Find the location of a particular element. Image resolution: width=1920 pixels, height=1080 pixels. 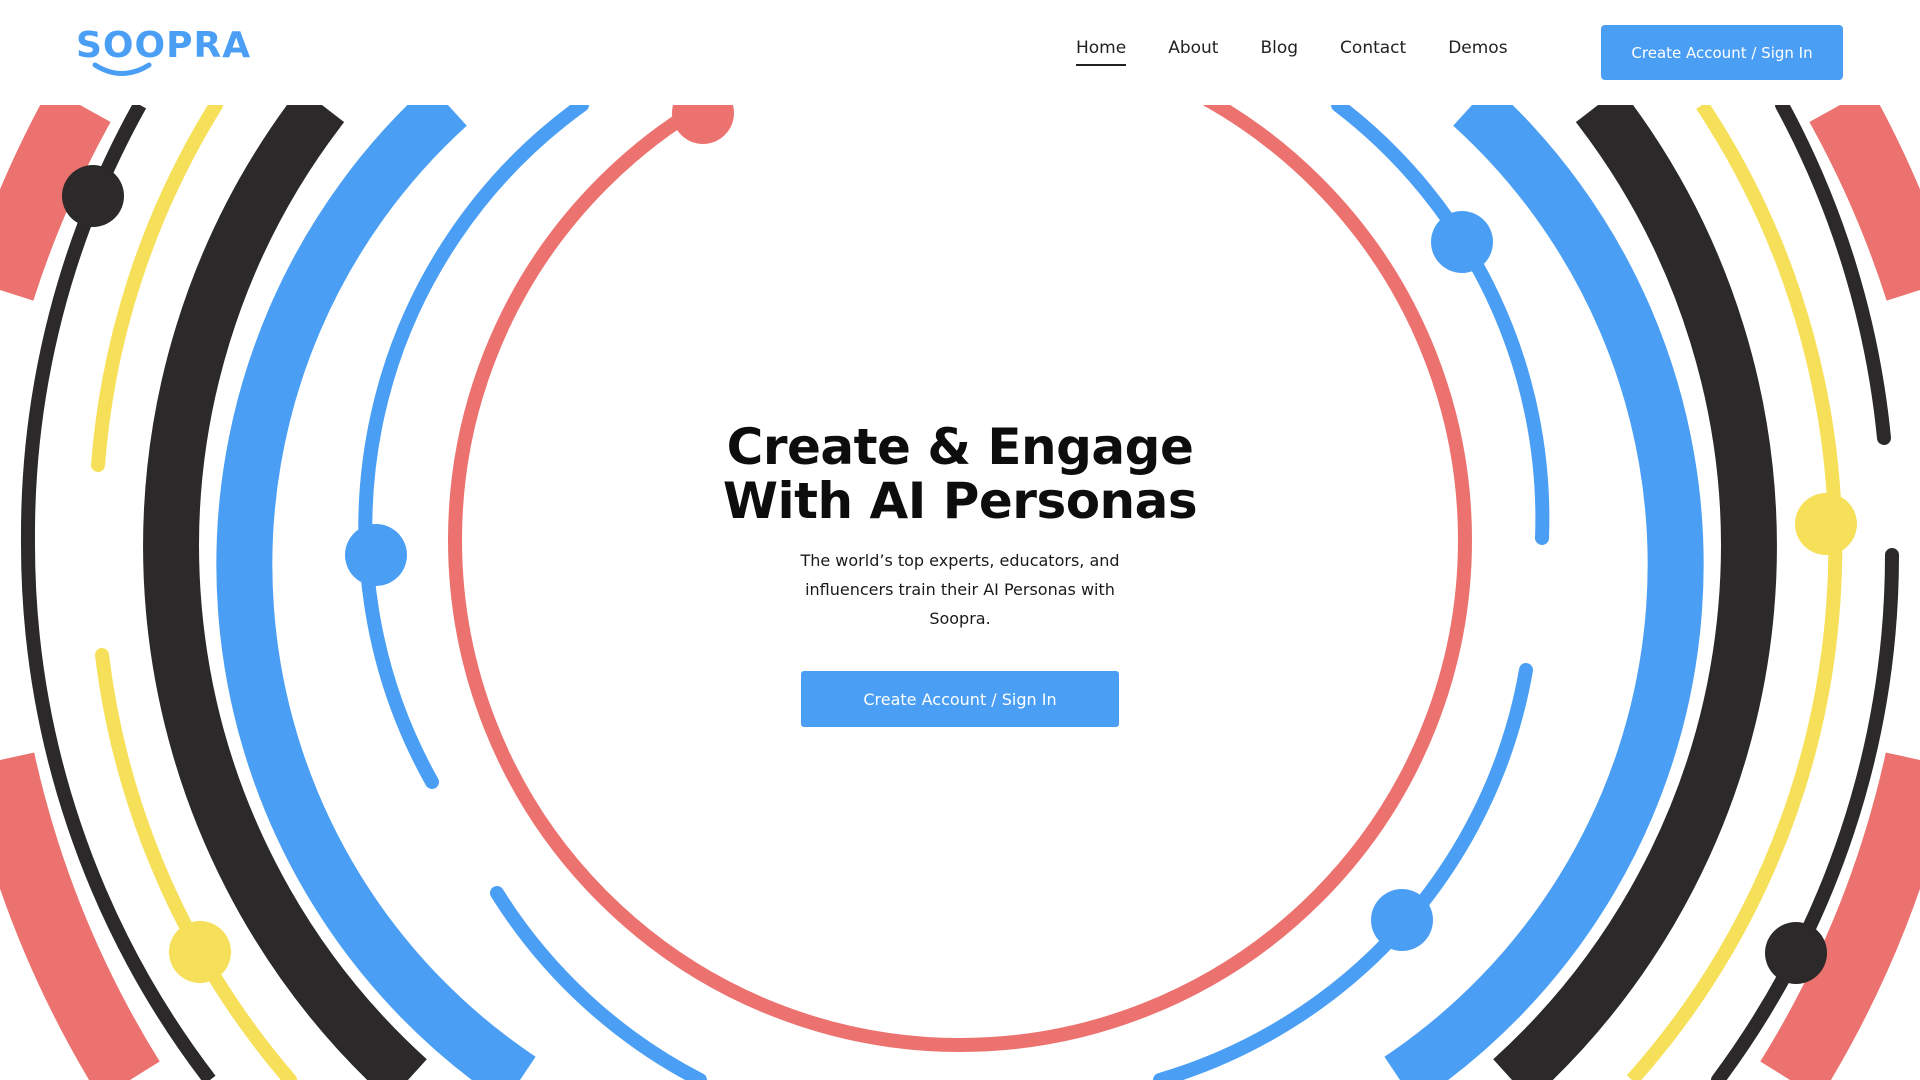

blue-dot-left is located at coordinates (376, 555).